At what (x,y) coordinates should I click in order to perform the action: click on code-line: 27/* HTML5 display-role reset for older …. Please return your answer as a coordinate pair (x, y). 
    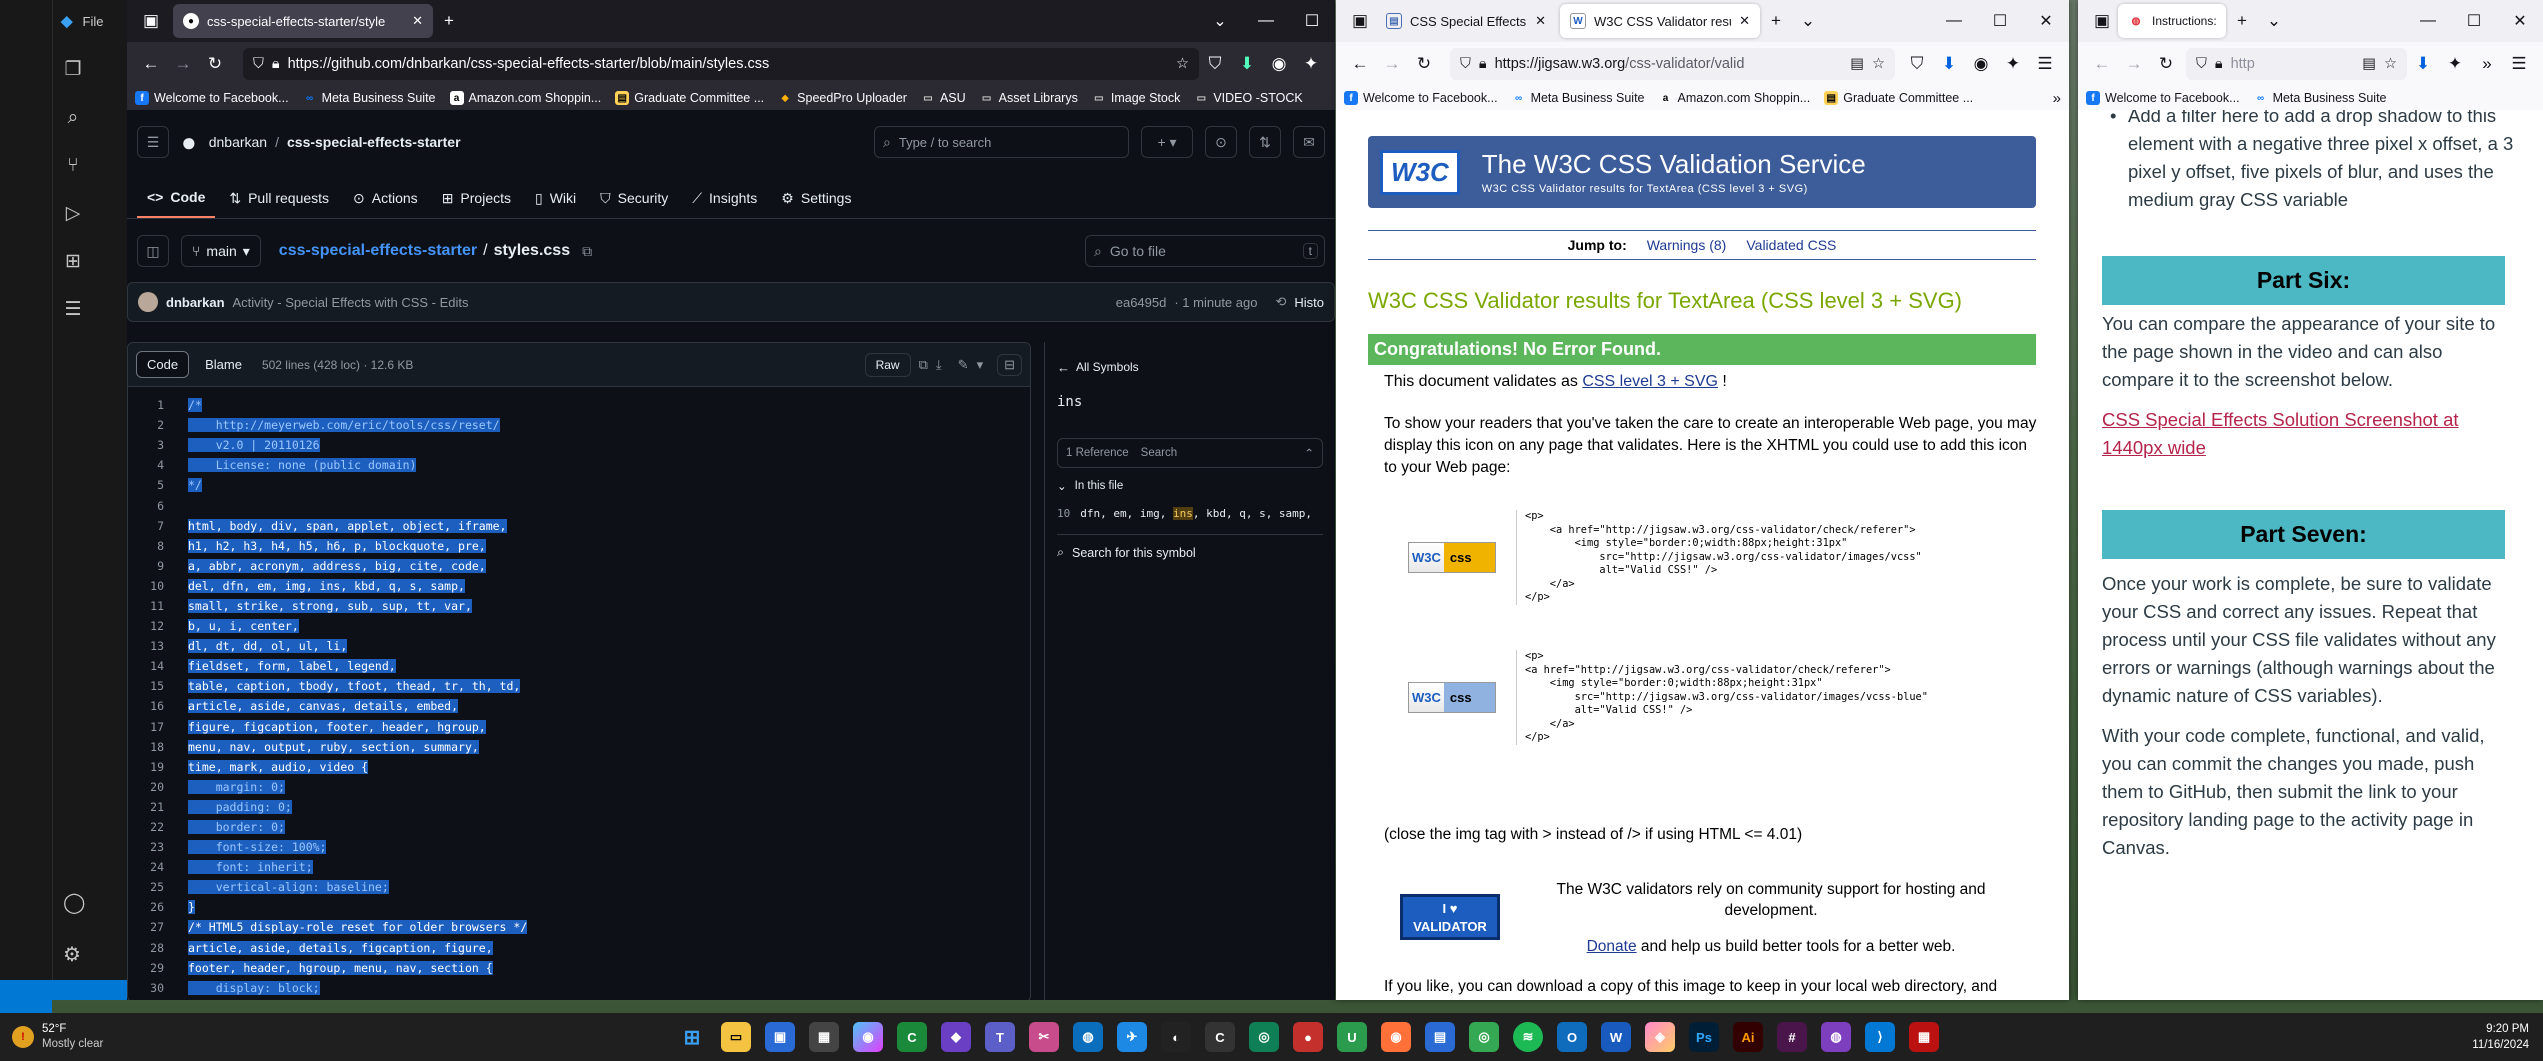
    Looking at the image, I should click on (579, 927).